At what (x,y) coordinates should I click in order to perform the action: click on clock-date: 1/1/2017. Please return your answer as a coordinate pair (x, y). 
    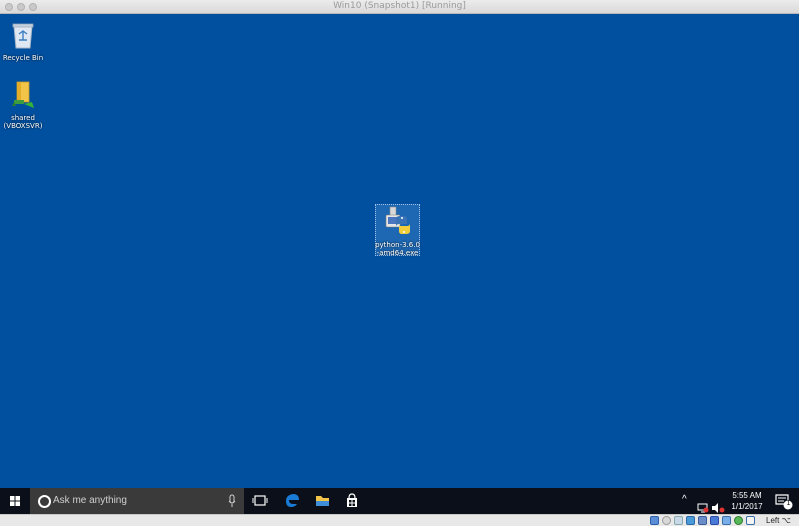
    Looking at the image, I should click on (747, 506).